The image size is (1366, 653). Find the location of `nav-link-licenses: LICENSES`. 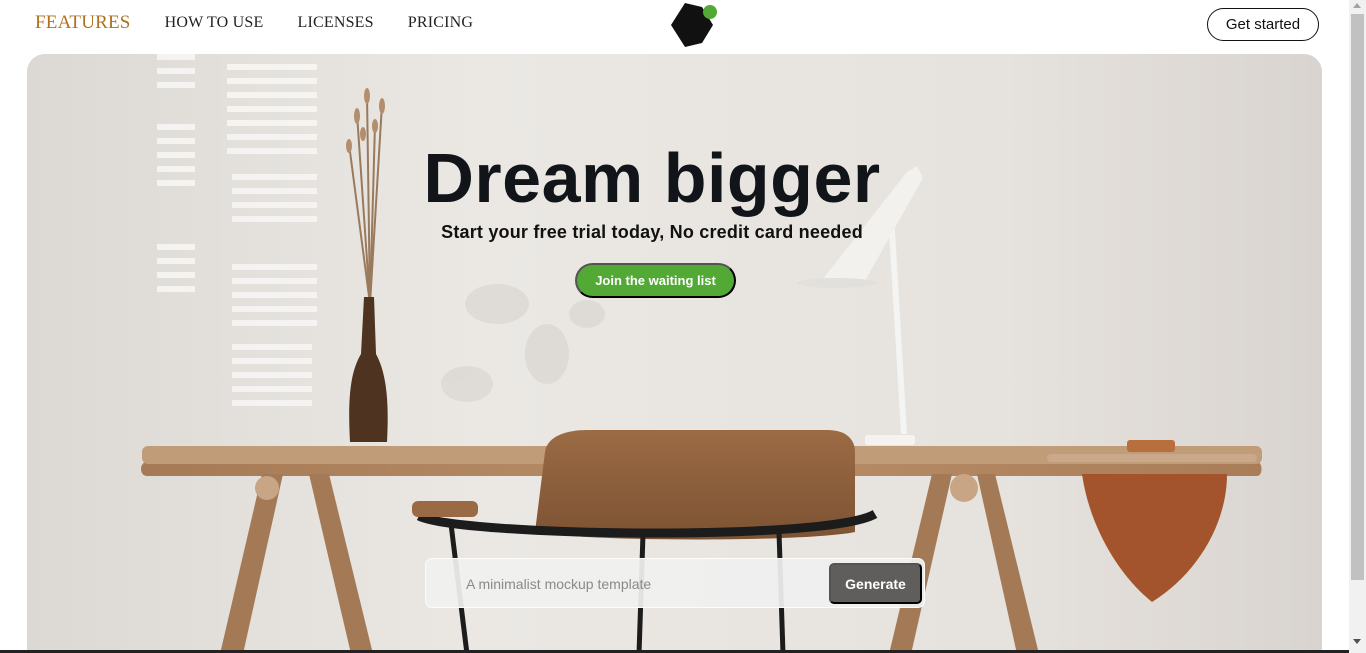

nav-link-licenses: LICENSES is located at coordinates (335, 24).